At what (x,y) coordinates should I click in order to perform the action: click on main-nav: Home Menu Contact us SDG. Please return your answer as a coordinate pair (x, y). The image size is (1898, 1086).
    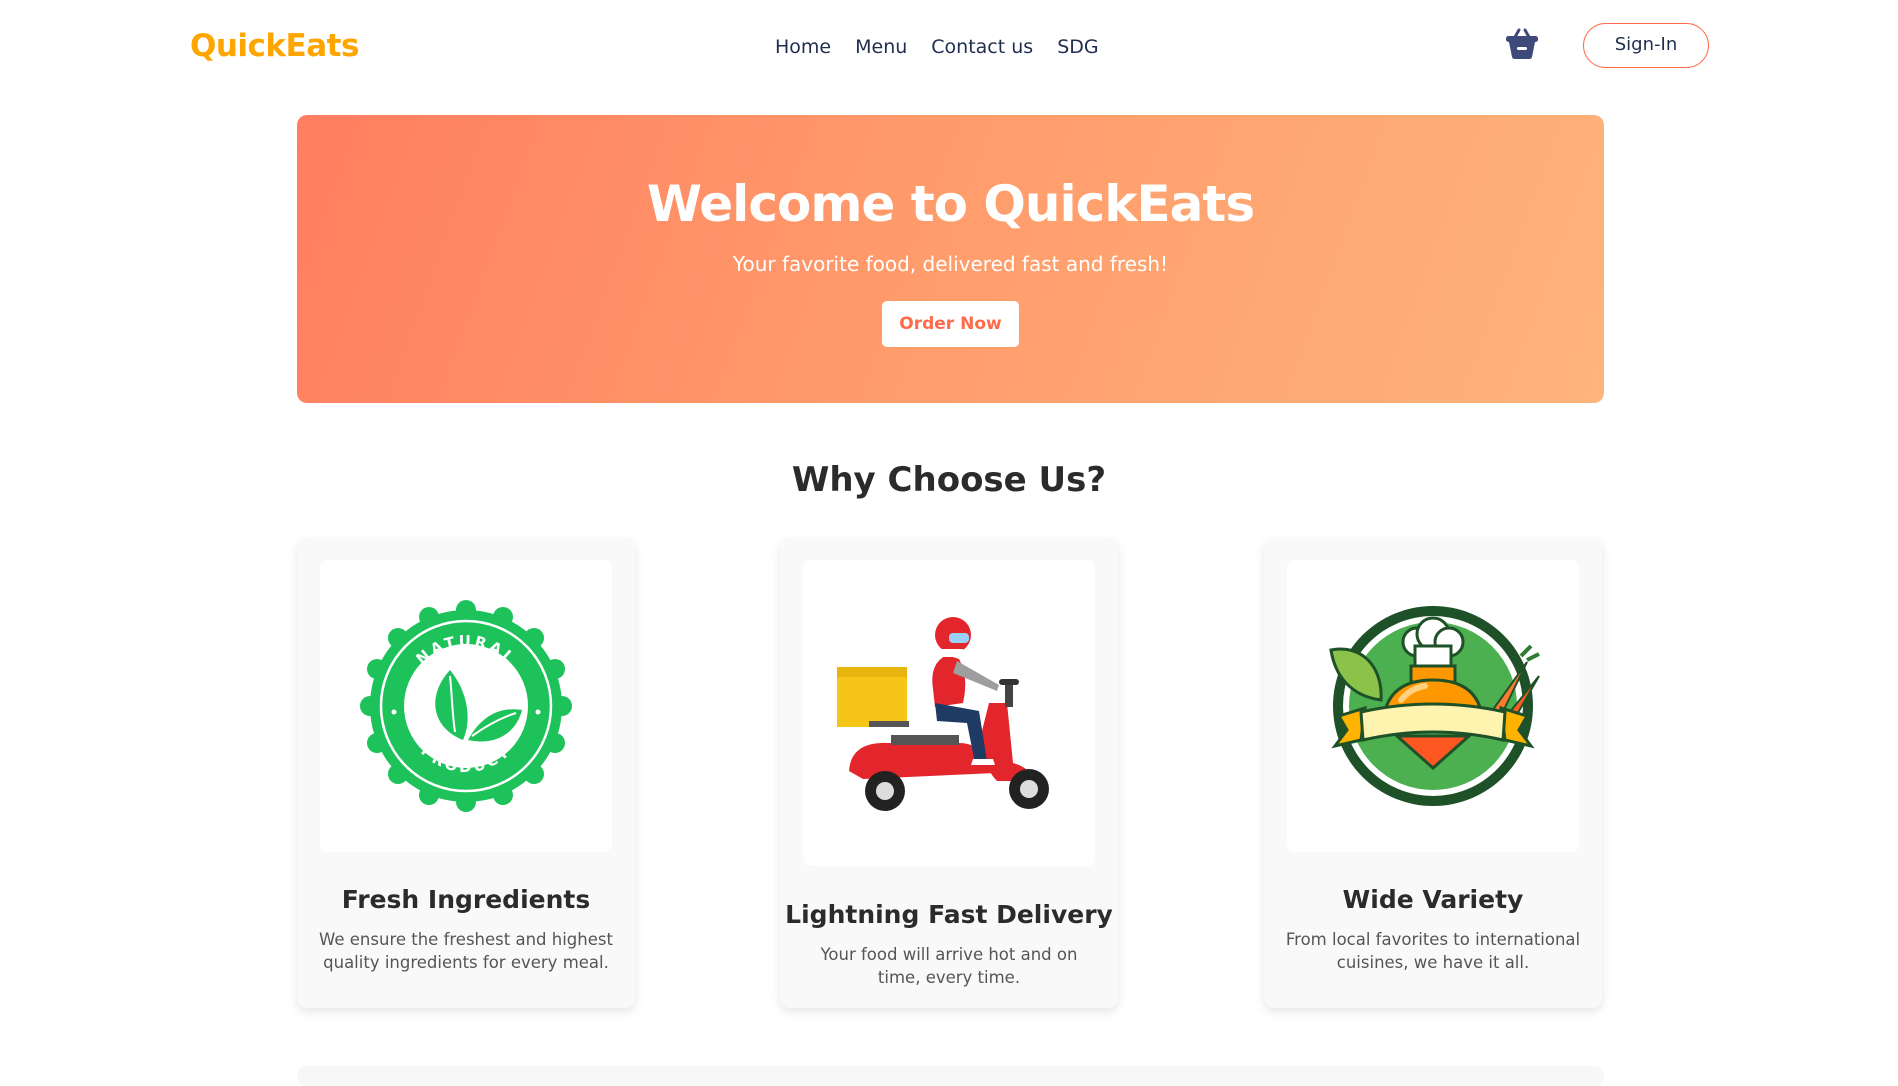
    Looking at the image, I should click on (937, 47).